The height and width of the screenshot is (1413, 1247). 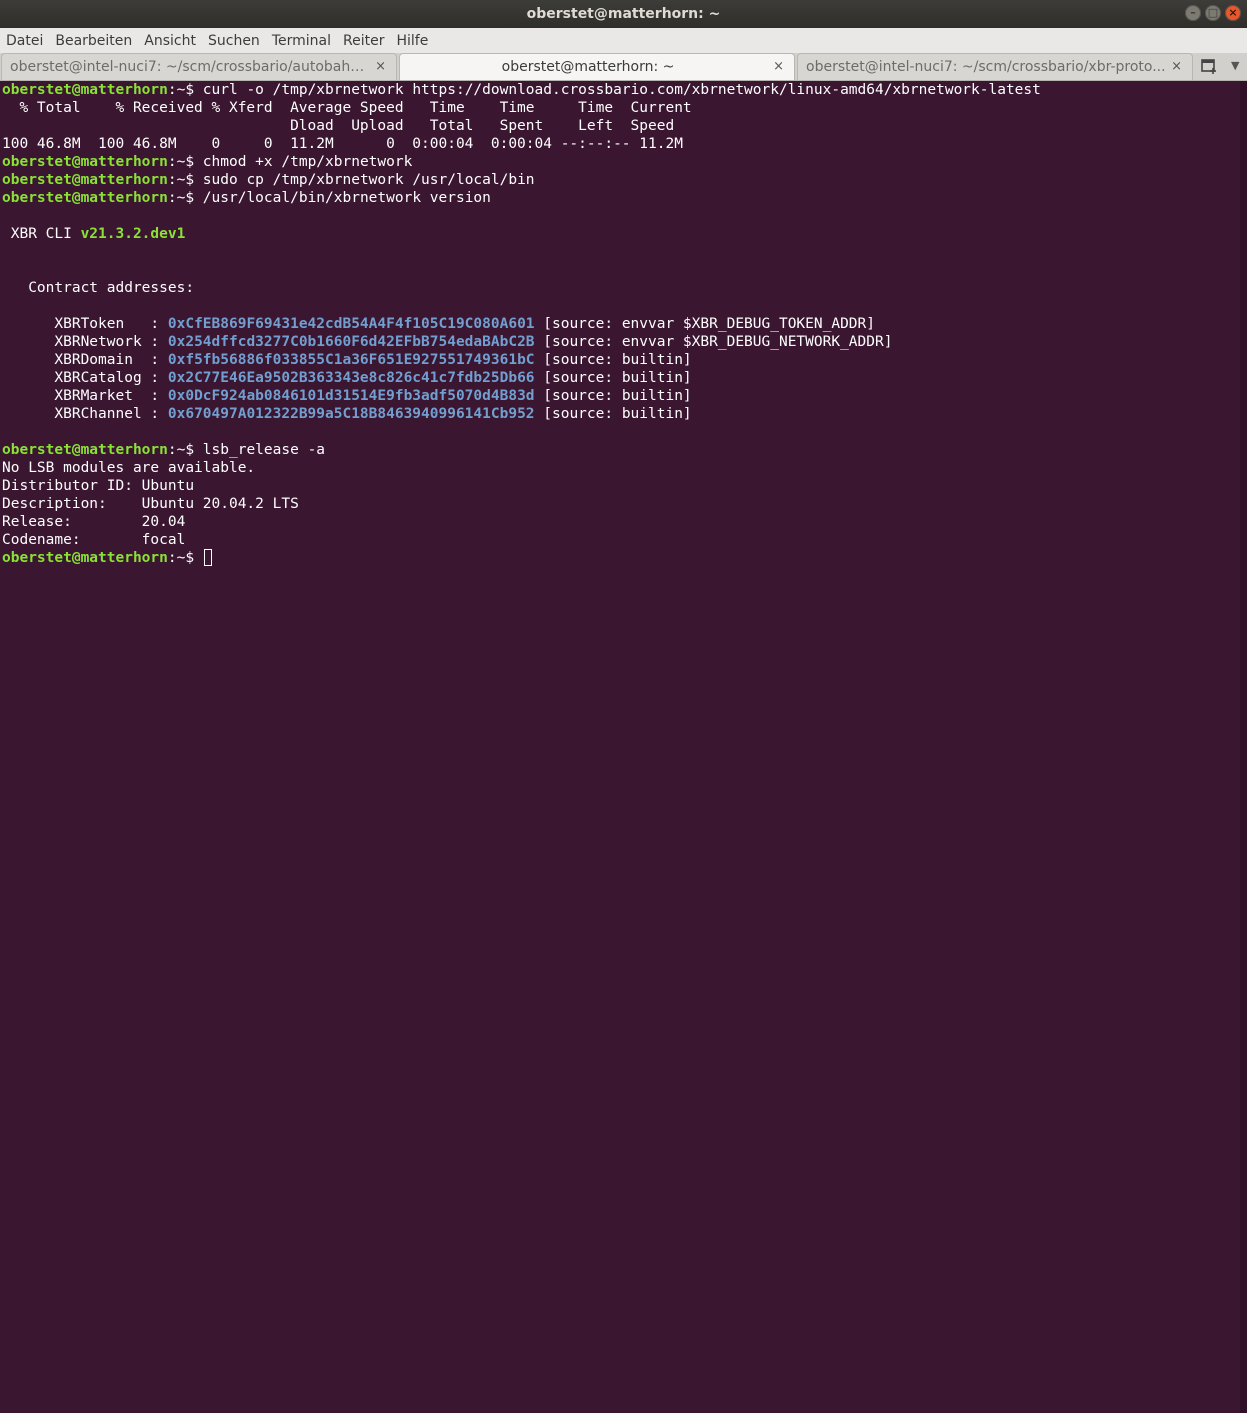 I want to click on menu-datei: Datei, so click(x=24, y=41).